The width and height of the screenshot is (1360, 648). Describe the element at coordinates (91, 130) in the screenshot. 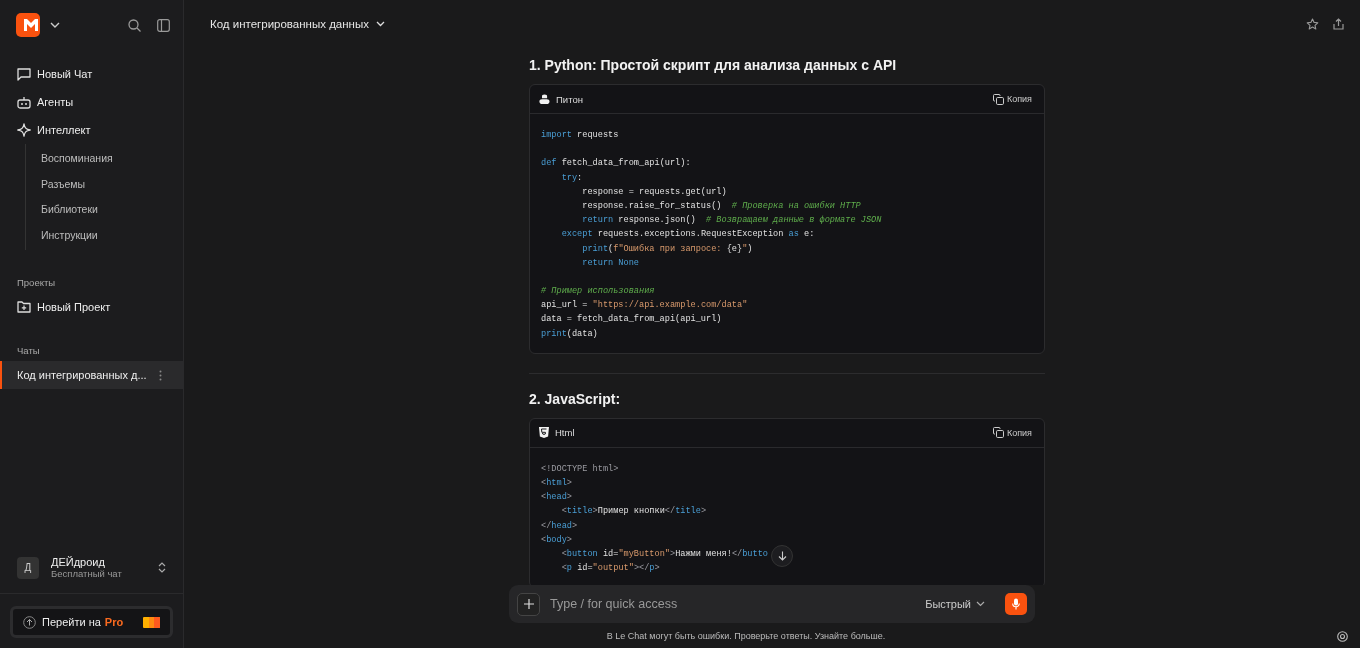

I see `nav-item: Интеллект` at that location.